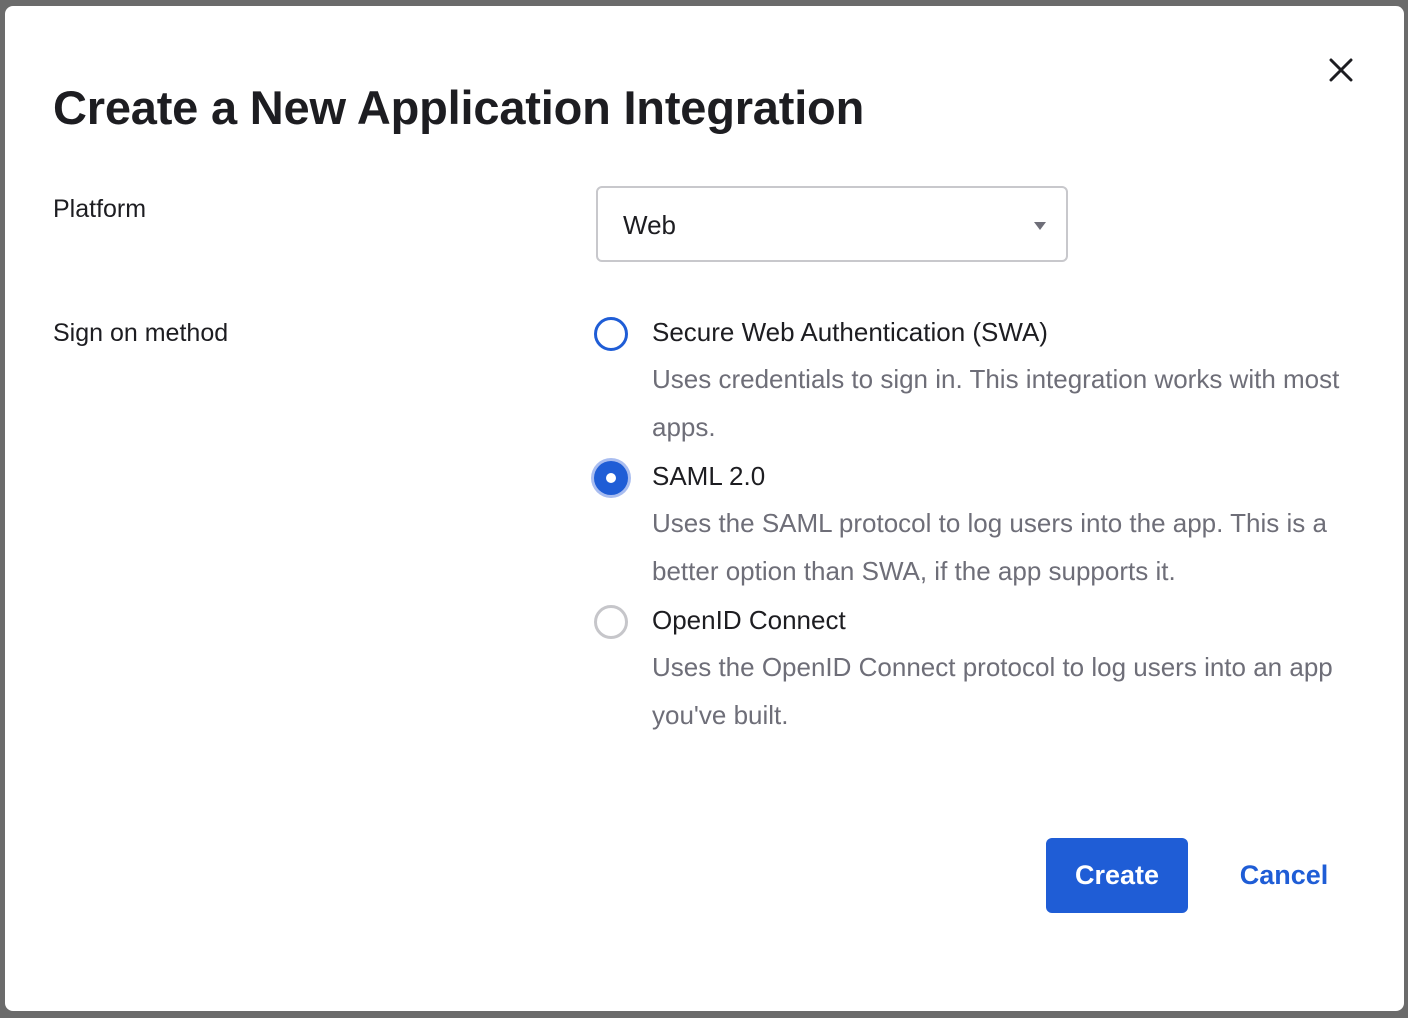 The width and height of the screenshot is (1408, 1018). Describe the element at coordinates (100, 209) in the screenshot. I see `platform-label: Platform` at that location.